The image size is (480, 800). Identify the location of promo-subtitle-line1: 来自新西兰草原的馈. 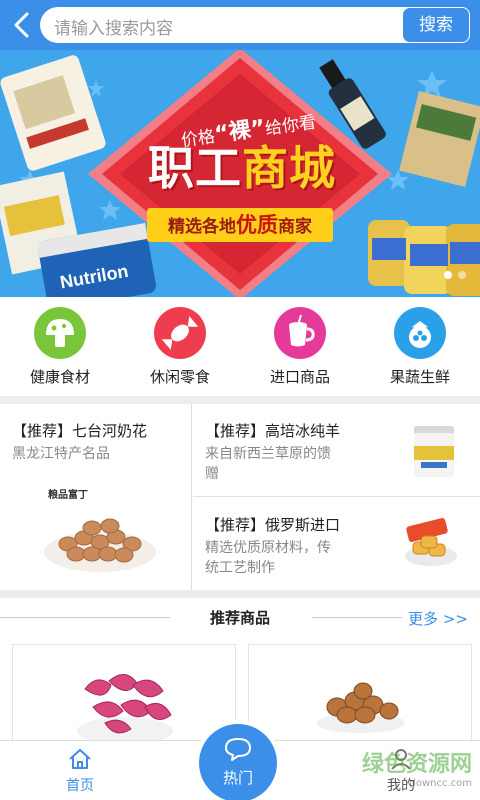
(268, 454).